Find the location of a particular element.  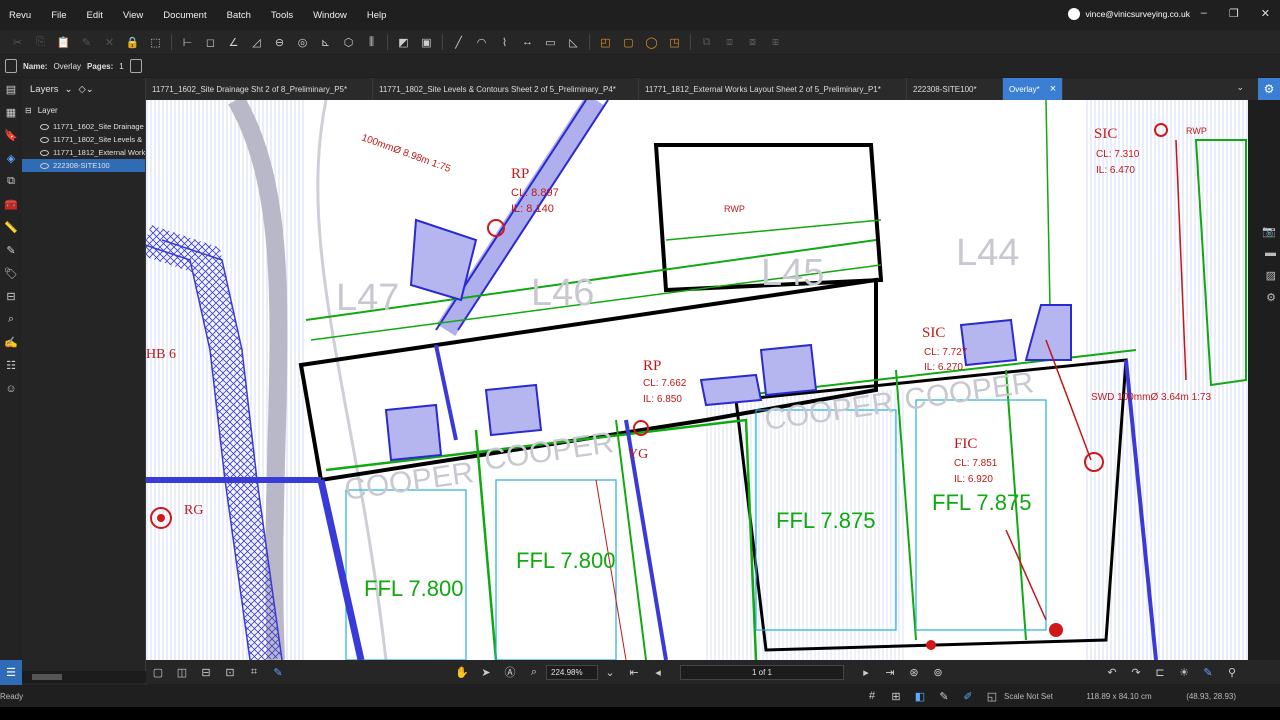

menu-document: Document is located at coordinates (184, 15).